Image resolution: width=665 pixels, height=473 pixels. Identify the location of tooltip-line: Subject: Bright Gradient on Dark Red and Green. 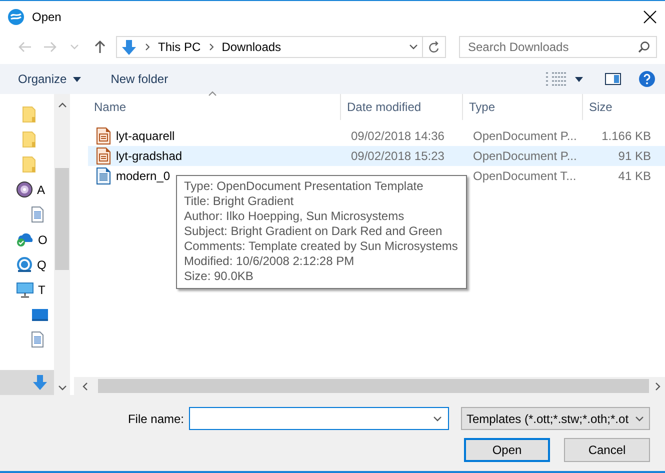
(314, 231).